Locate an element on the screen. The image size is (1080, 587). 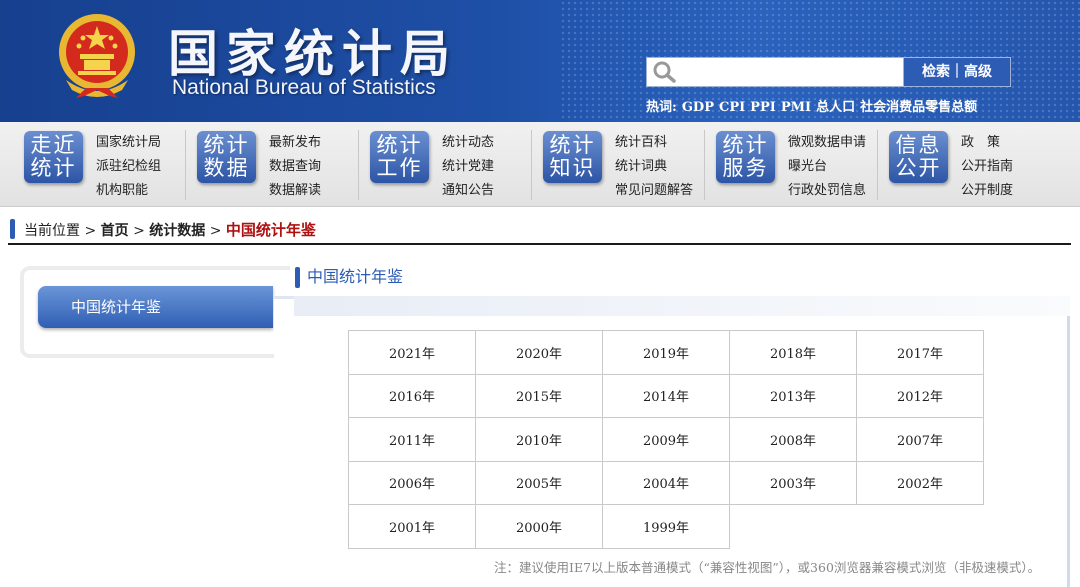
breadcrumb-home-link: 首页 is located at coordinates (115, 231).